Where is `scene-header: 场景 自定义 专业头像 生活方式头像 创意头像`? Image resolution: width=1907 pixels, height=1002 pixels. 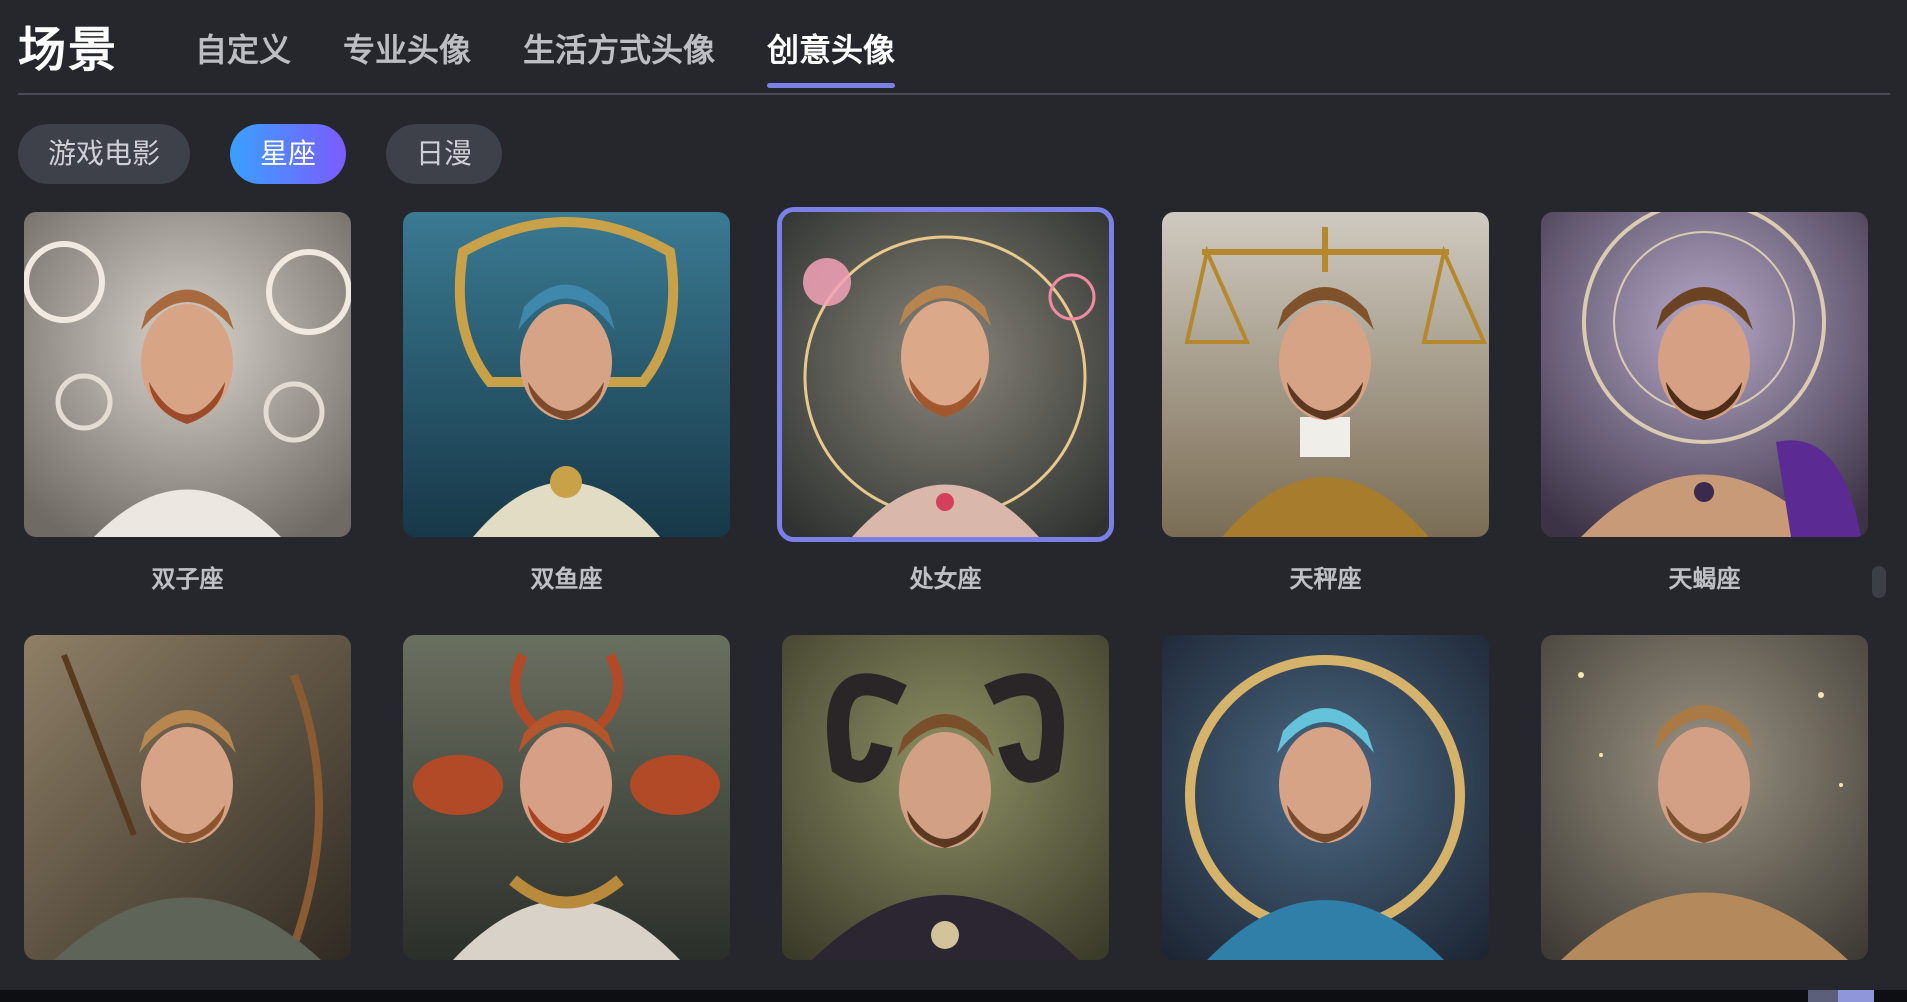 scene-header: 场景 自定义 专业头像 生活方式头像 创意头像 is located at coordinates (953, 47).